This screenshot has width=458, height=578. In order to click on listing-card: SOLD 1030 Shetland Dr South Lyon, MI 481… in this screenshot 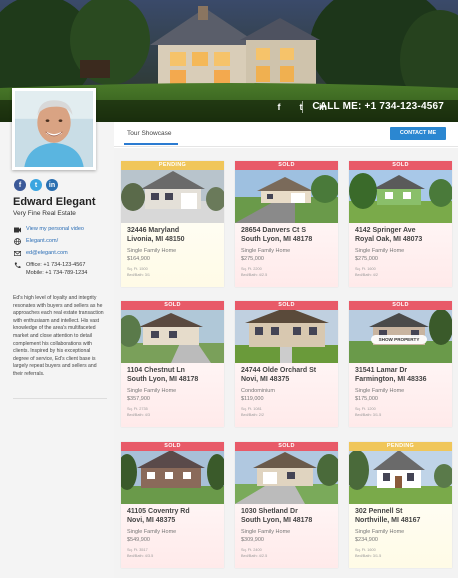, I will do `click(286, 505)`.